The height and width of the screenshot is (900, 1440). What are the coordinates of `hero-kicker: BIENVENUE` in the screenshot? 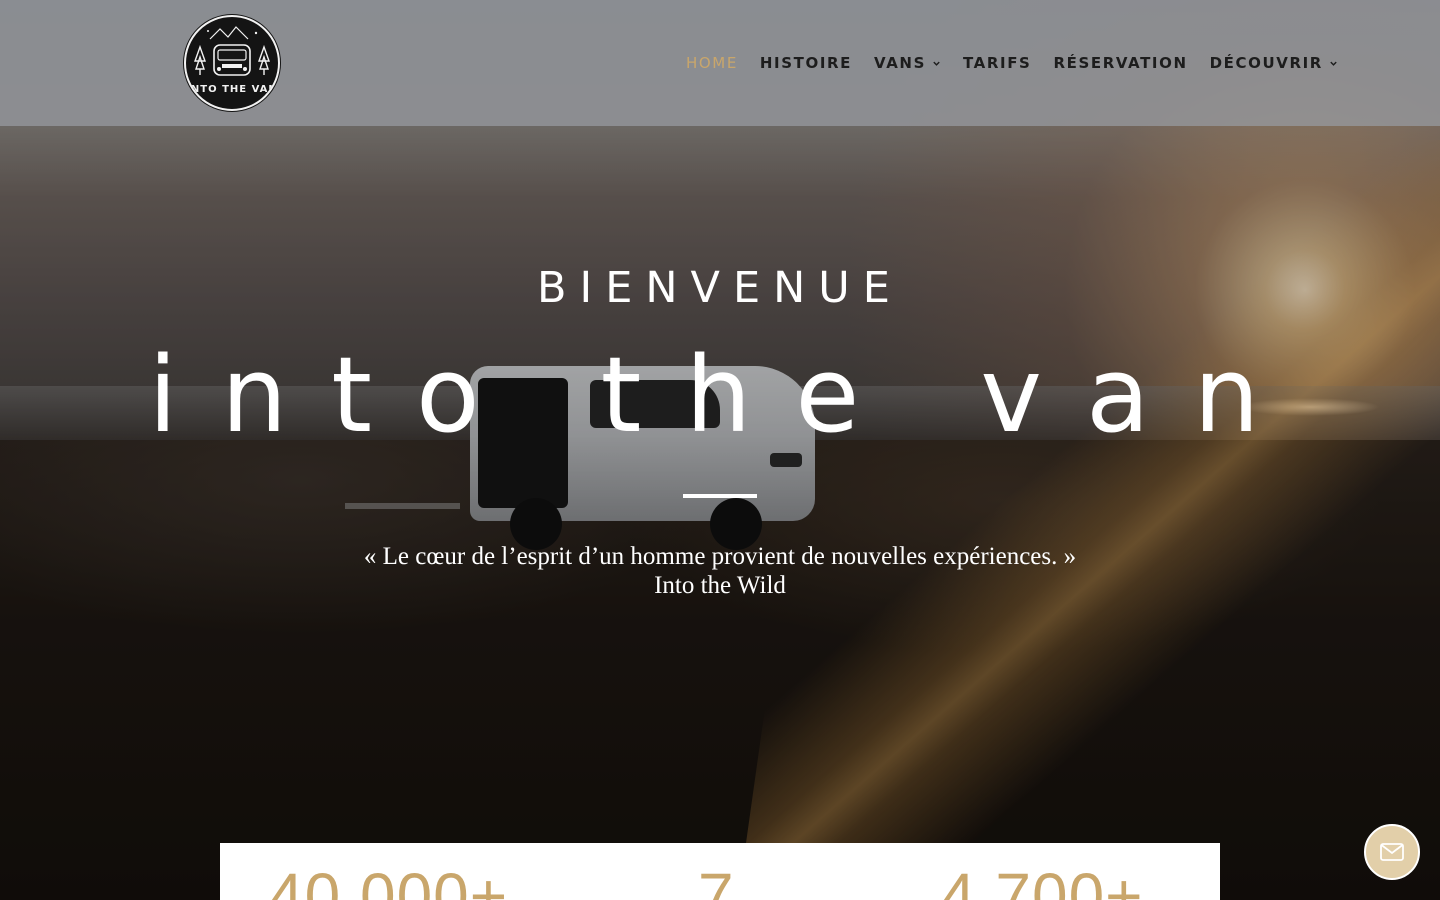 It's located at (720, 288).